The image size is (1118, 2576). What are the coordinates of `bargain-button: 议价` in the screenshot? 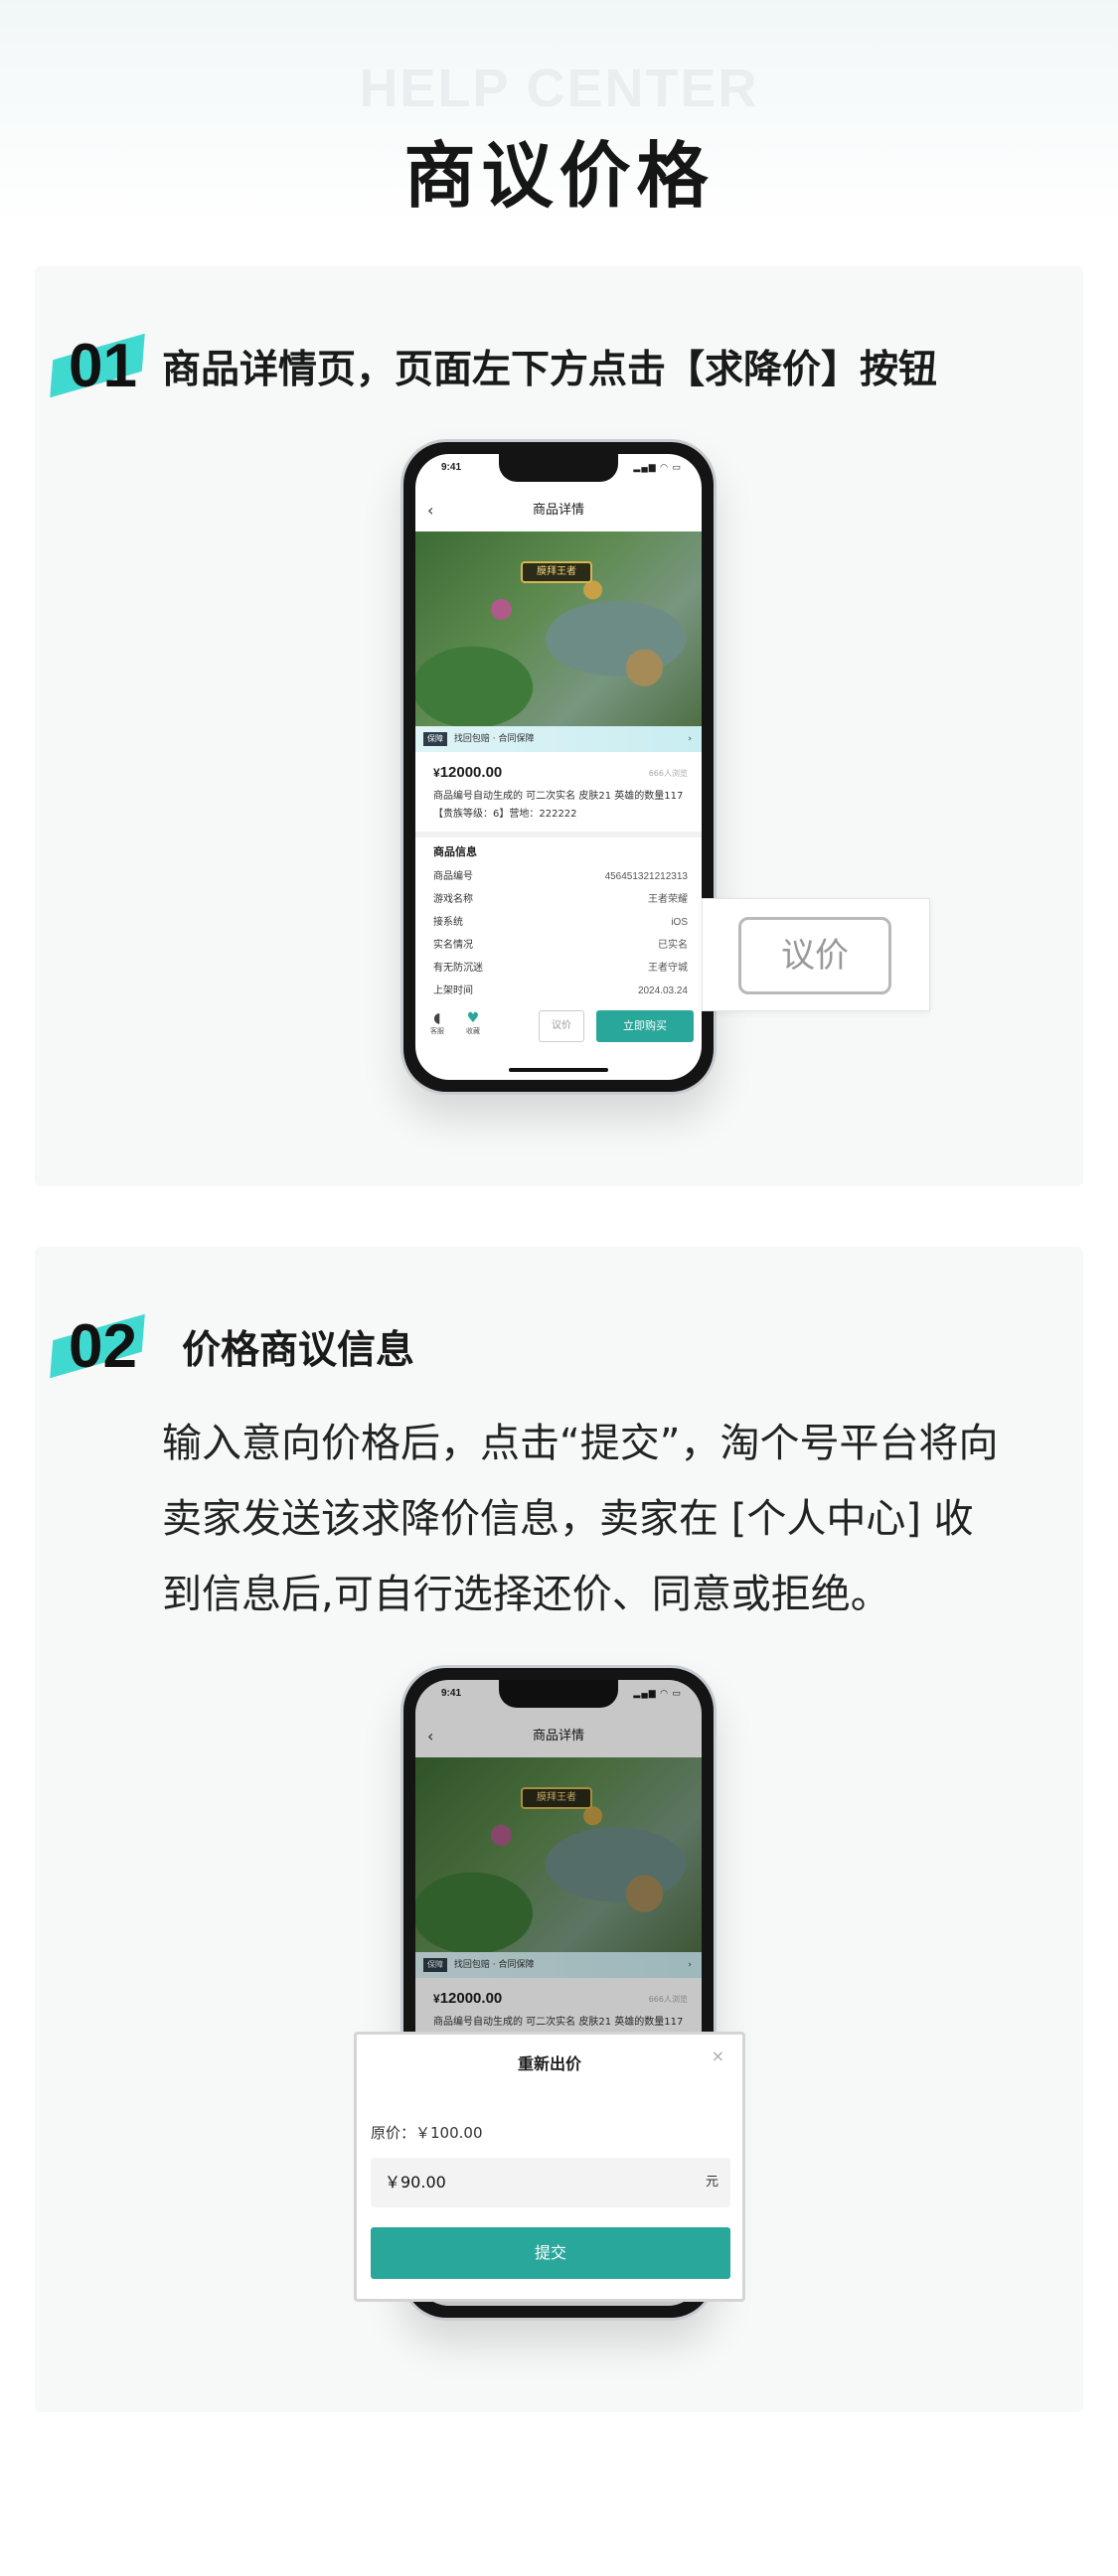 It's located at (561, 1026).